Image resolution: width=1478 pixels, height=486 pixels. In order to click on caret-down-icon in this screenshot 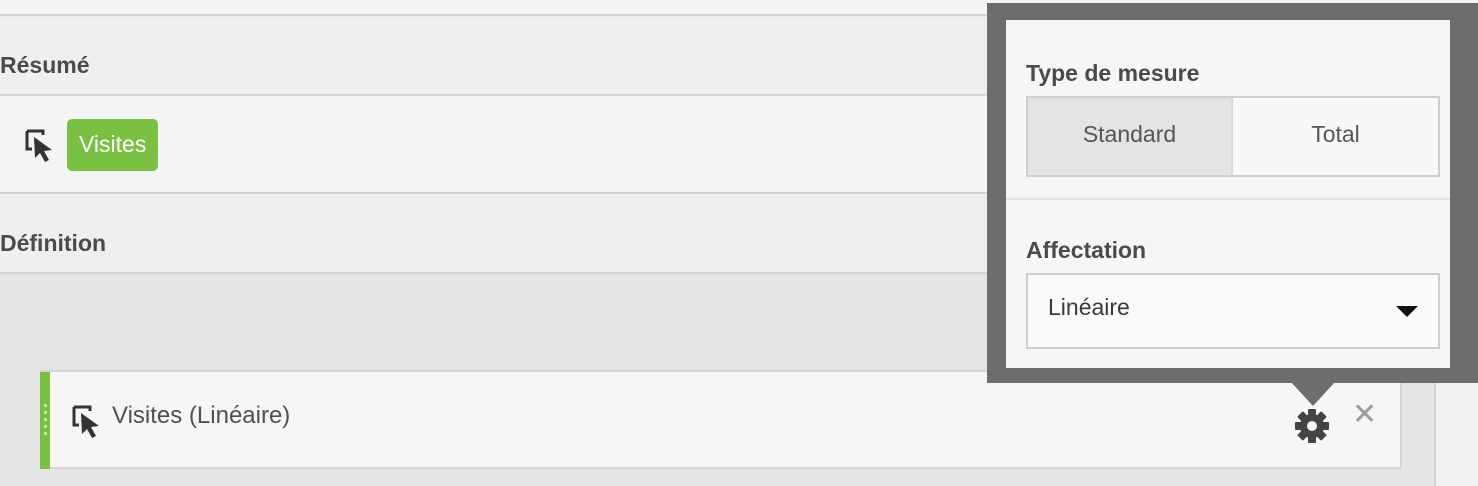, I will do `click(1407, 311)`.